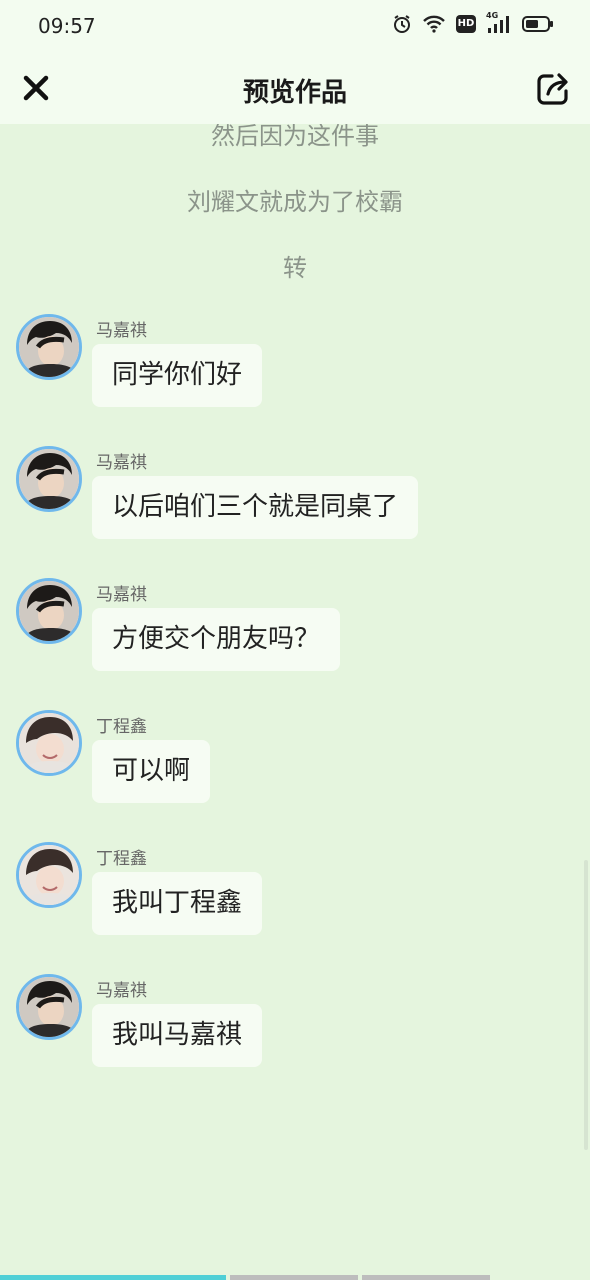 Image resolution: width=590 pixels, height=1280 pixels. What do you see at coordinates (296, 1024) in the screenshot?
I see `chat-message: 马嘉祺 我叫马嘉祺` at bounding box center [296, 1024].